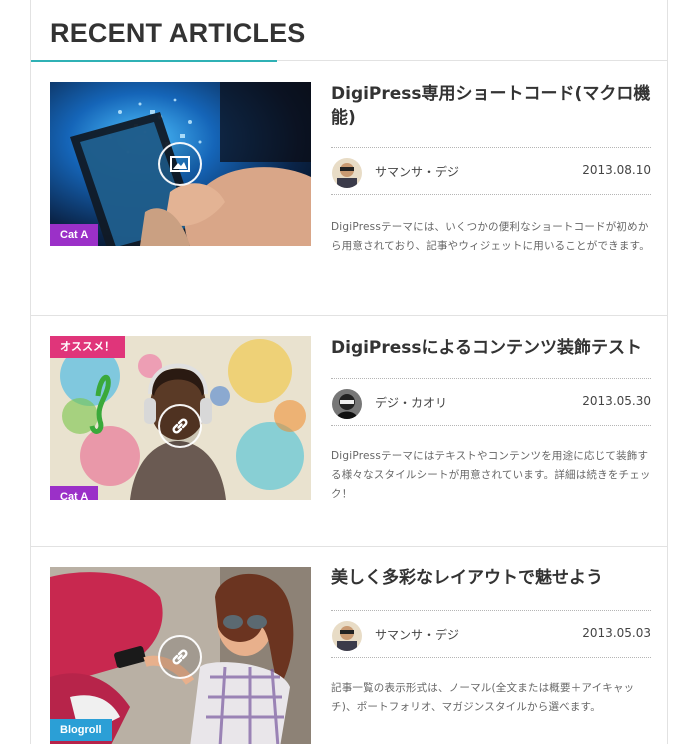  I want to click on article-title: 美しく多彩なレイアウトで魅せよう, so click(491, 578).